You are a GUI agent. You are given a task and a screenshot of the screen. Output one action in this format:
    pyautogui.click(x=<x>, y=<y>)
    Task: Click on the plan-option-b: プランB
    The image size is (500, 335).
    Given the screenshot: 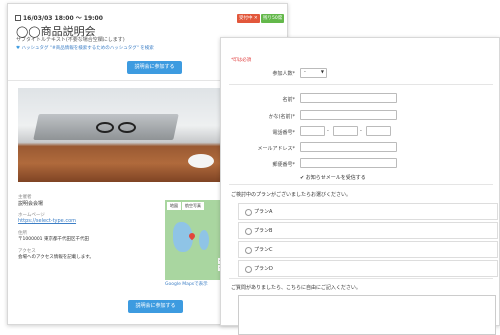 What is the action you would take?
    pyautogui.click(x=368, y=230)
    